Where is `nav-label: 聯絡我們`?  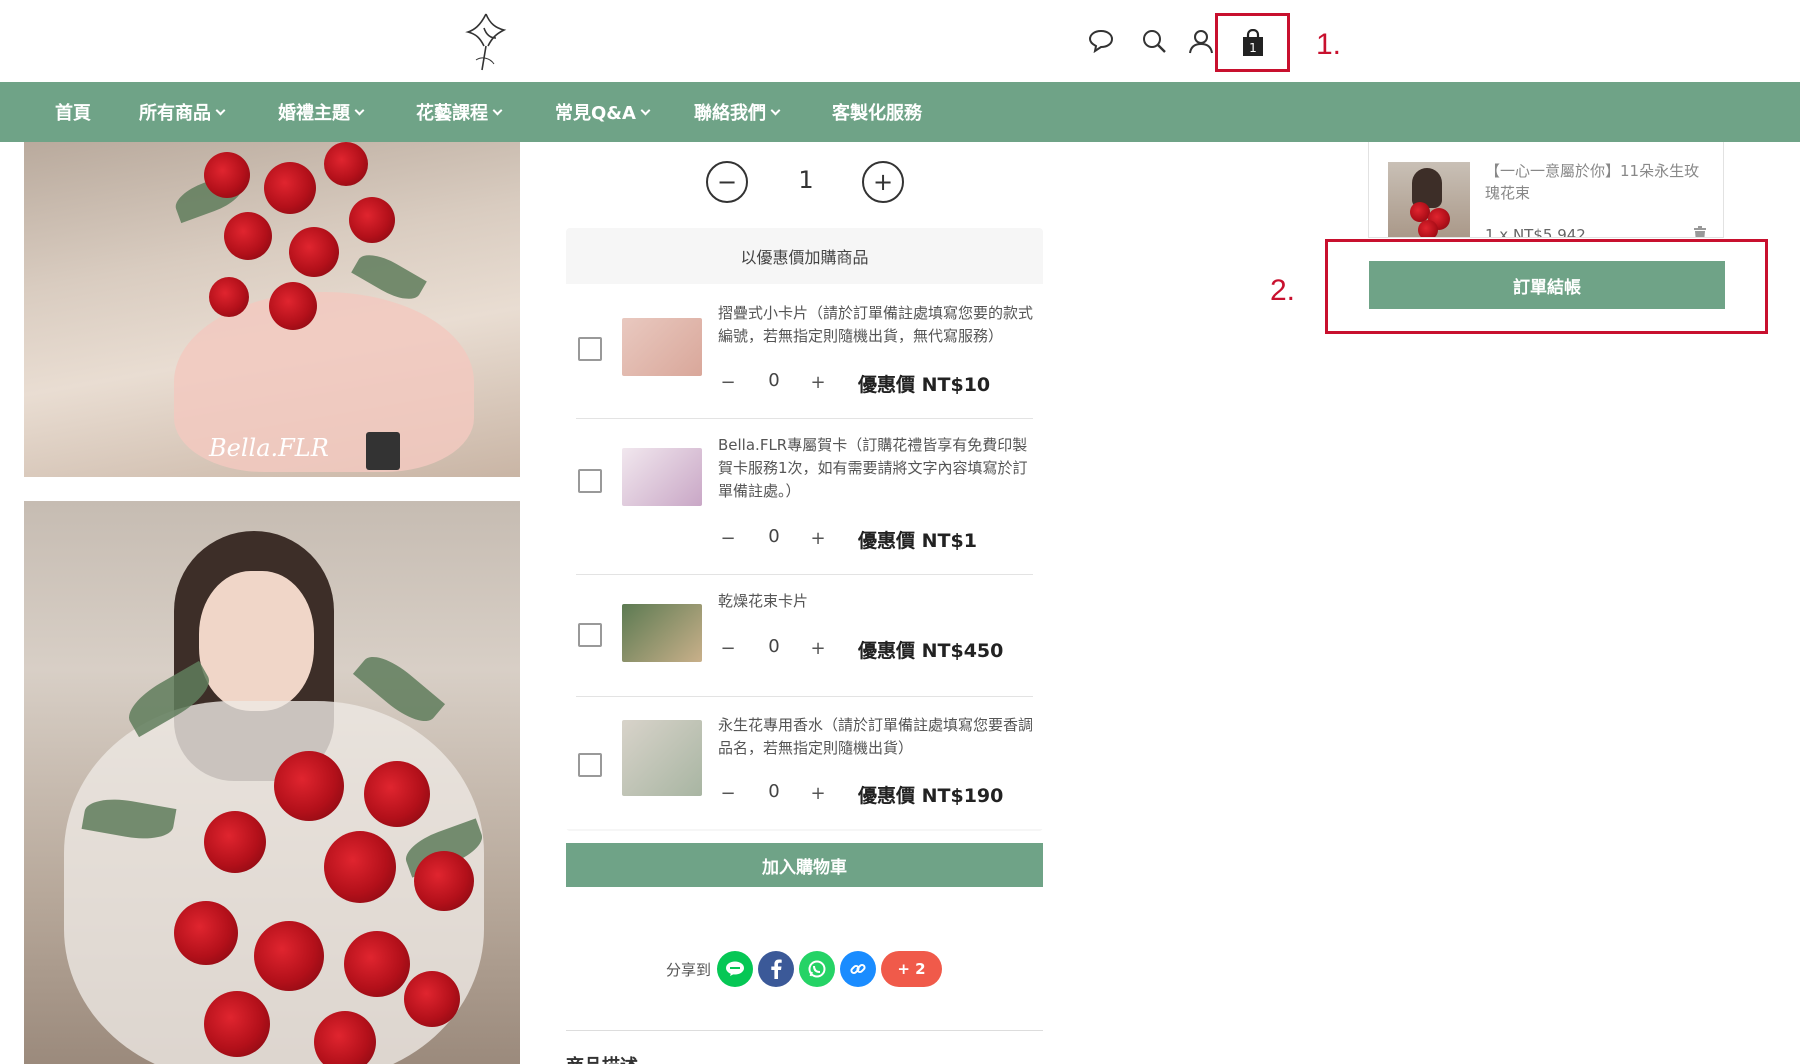 nav-label: 聯絡我們 is located at coordinates (730, 113).